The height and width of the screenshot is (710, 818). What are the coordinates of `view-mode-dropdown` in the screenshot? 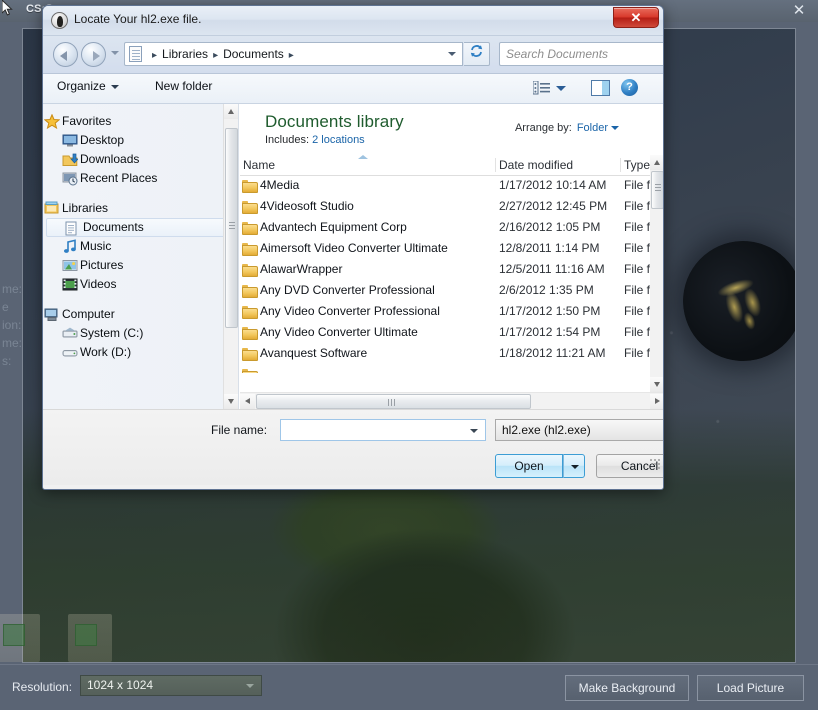 It's located at (561, 88).